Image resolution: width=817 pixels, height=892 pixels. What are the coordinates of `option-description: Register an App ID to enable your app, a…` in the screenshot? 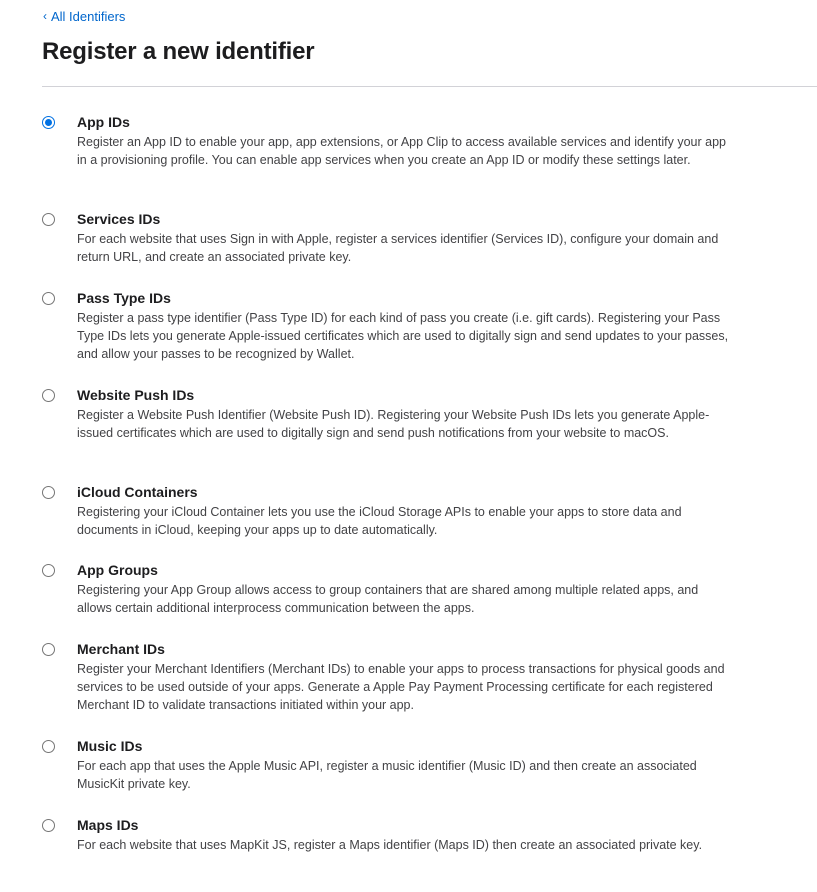 It's located at (401, 151).